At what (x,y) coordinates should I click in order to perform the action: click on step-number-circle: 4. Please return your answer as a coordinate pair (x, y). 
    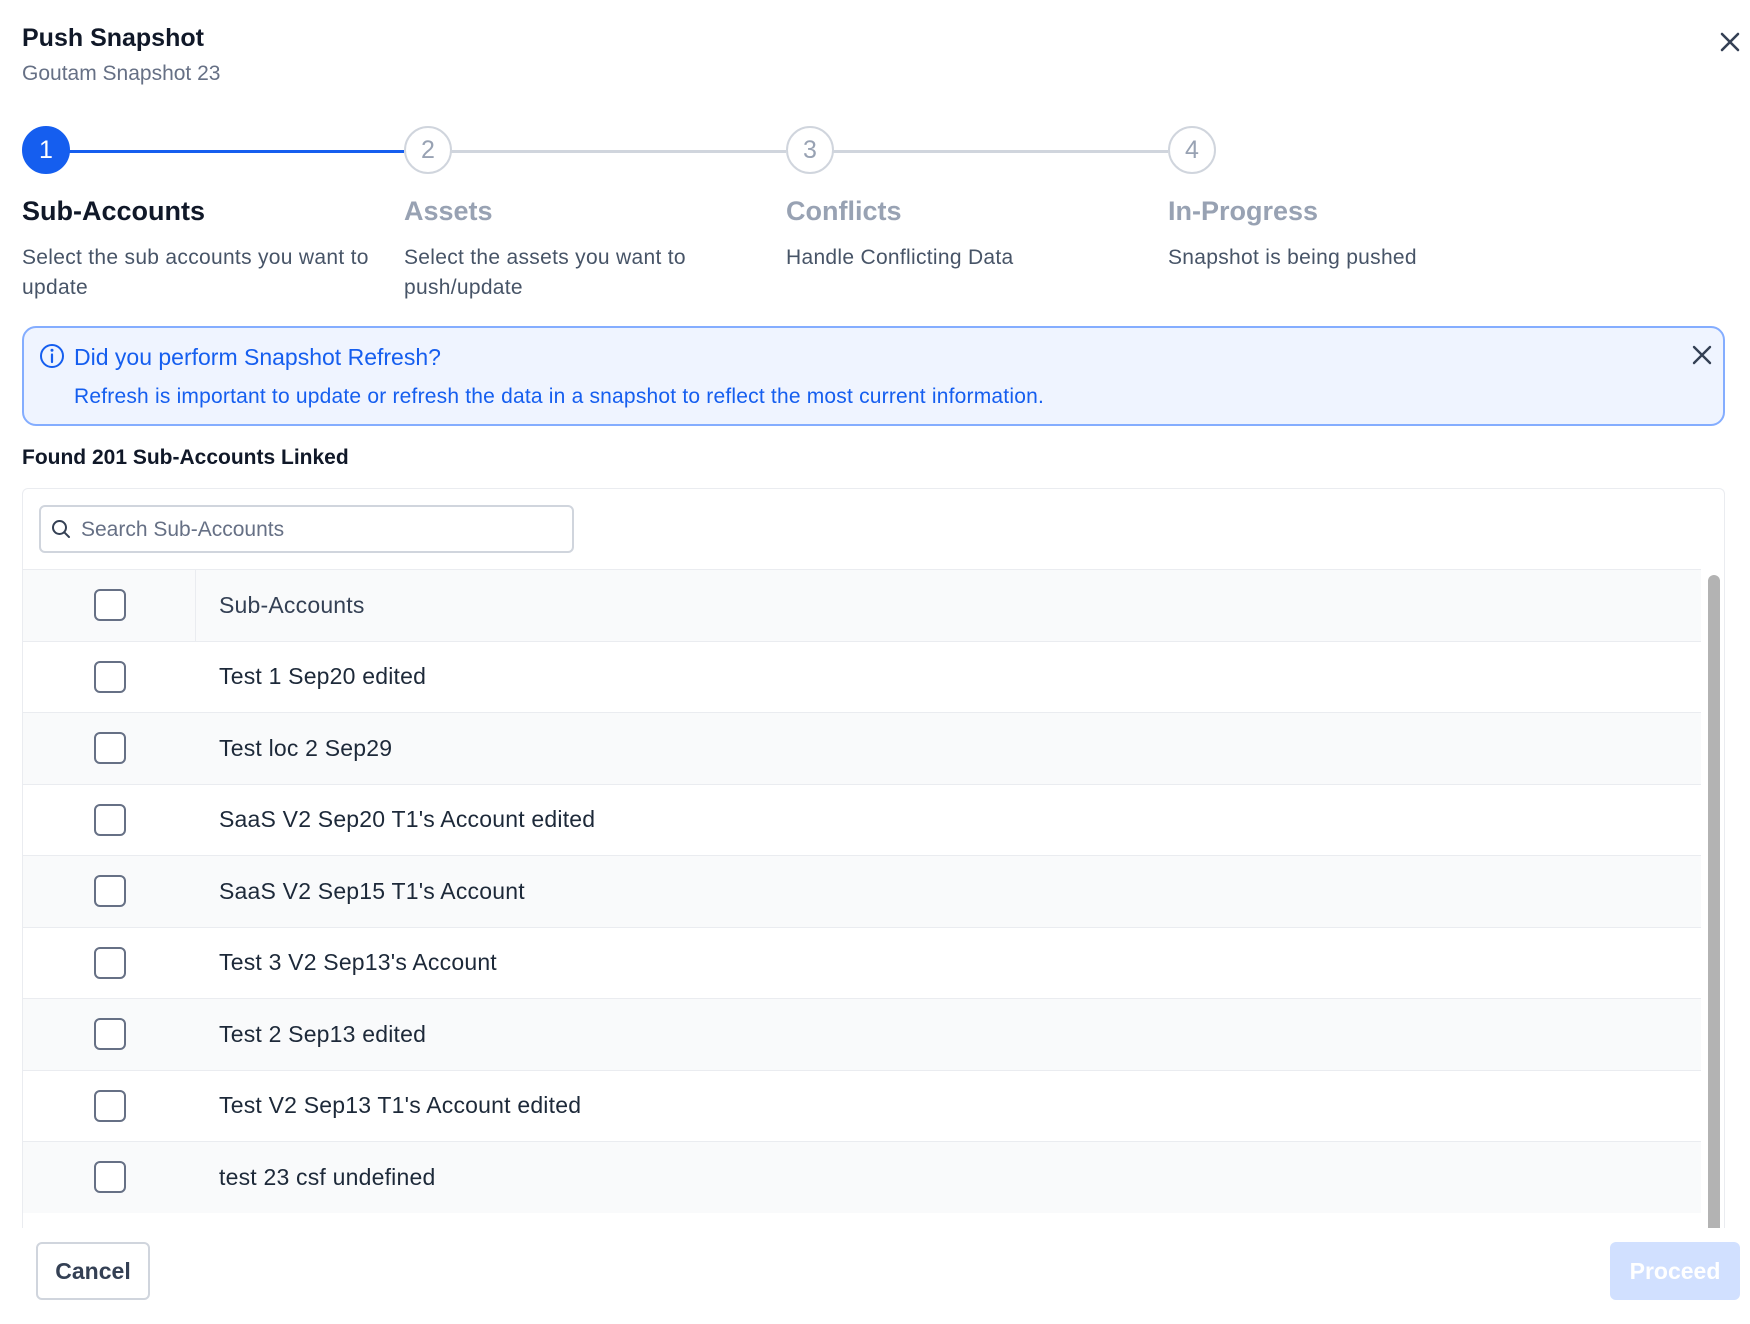
    Looking at the image, I should click on (1192, 150).